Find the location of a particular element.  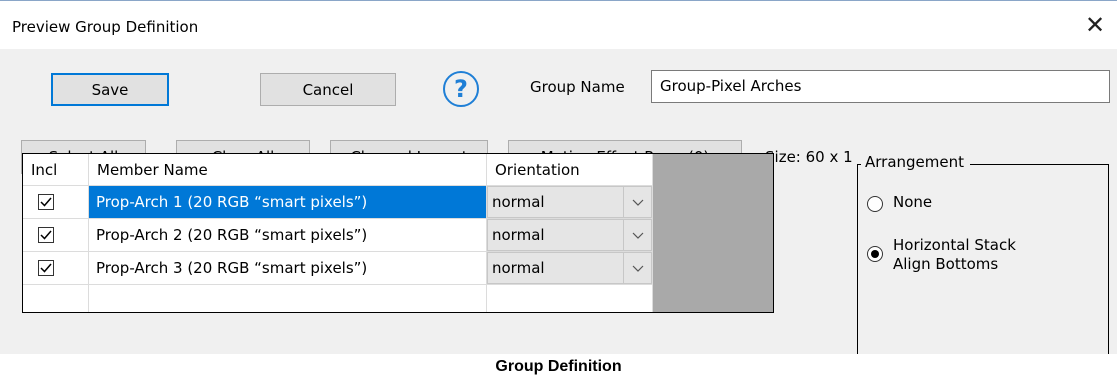

radio-horizontal-stack is located at coordinates (875, 254).